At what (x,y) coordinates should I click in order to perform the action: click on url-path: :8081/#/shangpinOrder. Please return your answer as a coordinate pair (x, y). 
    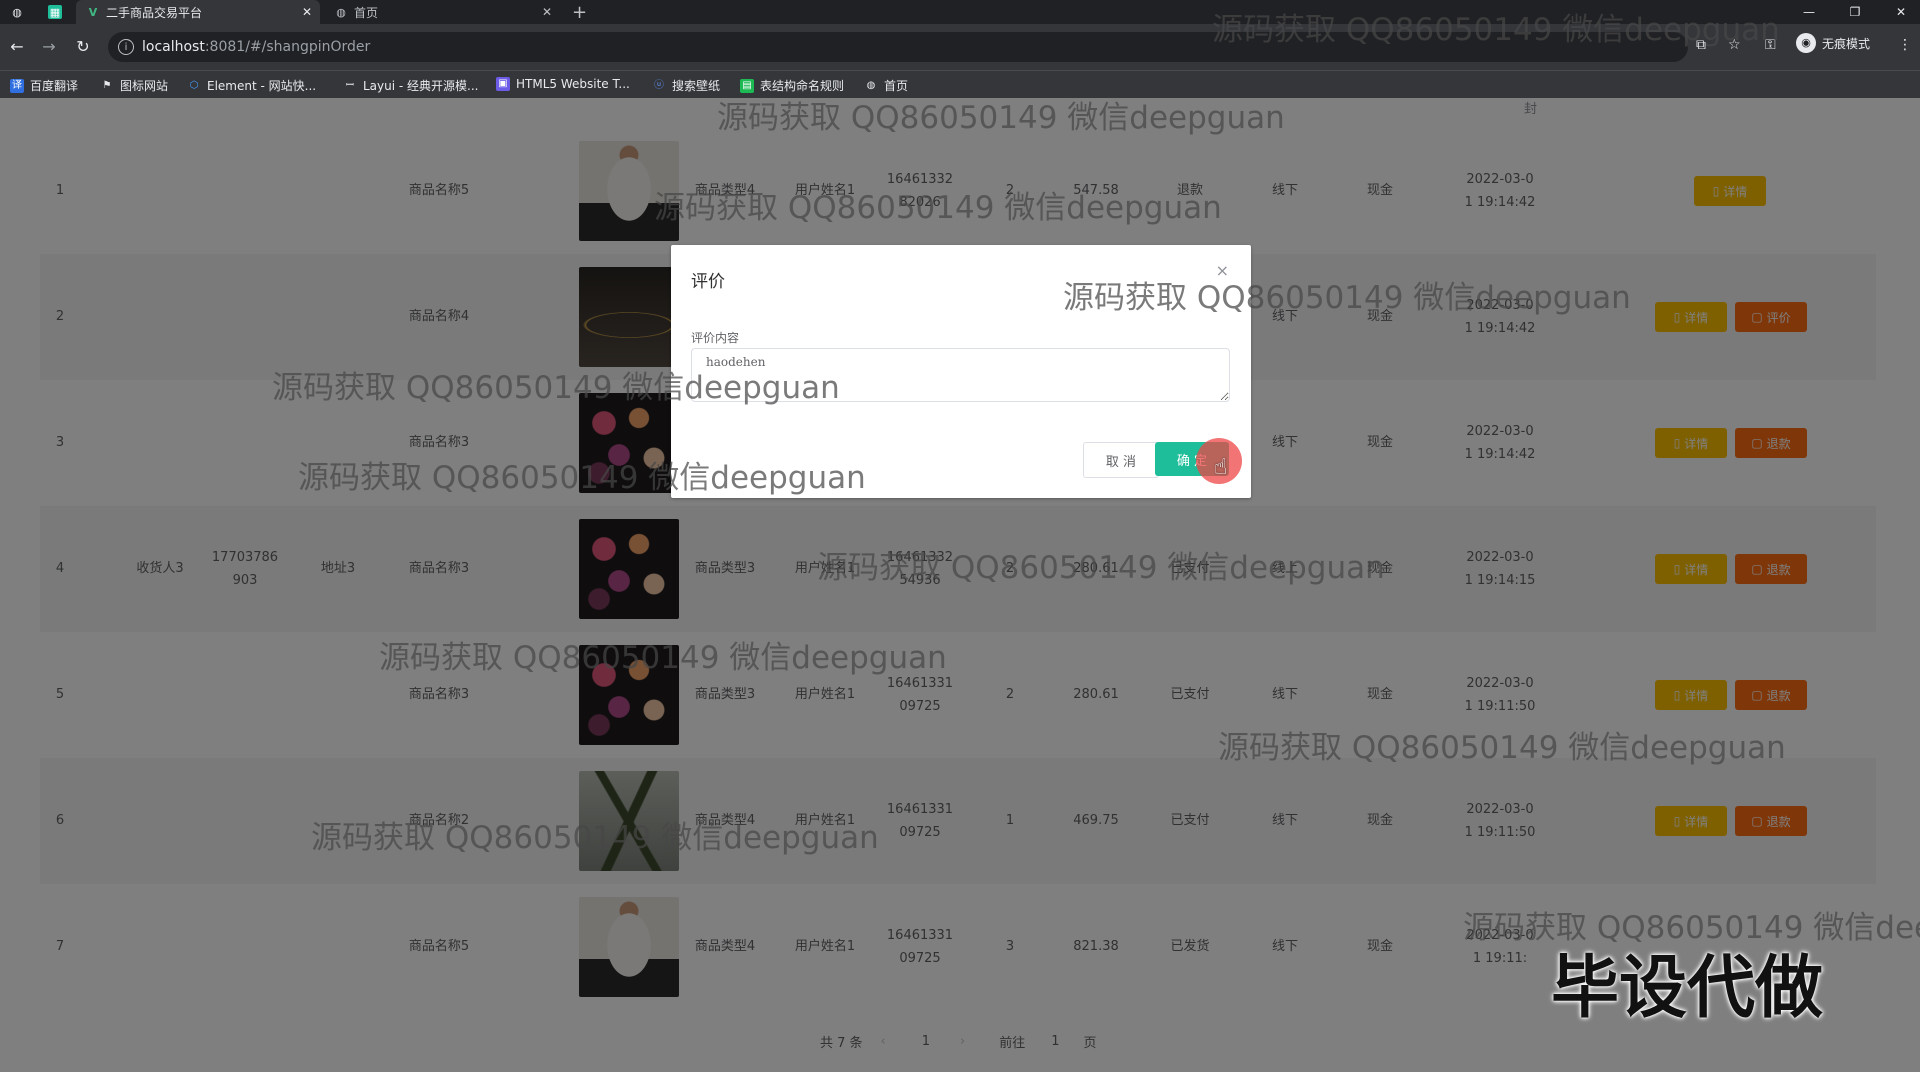
    Looking at the image, I should click on (287, 47).